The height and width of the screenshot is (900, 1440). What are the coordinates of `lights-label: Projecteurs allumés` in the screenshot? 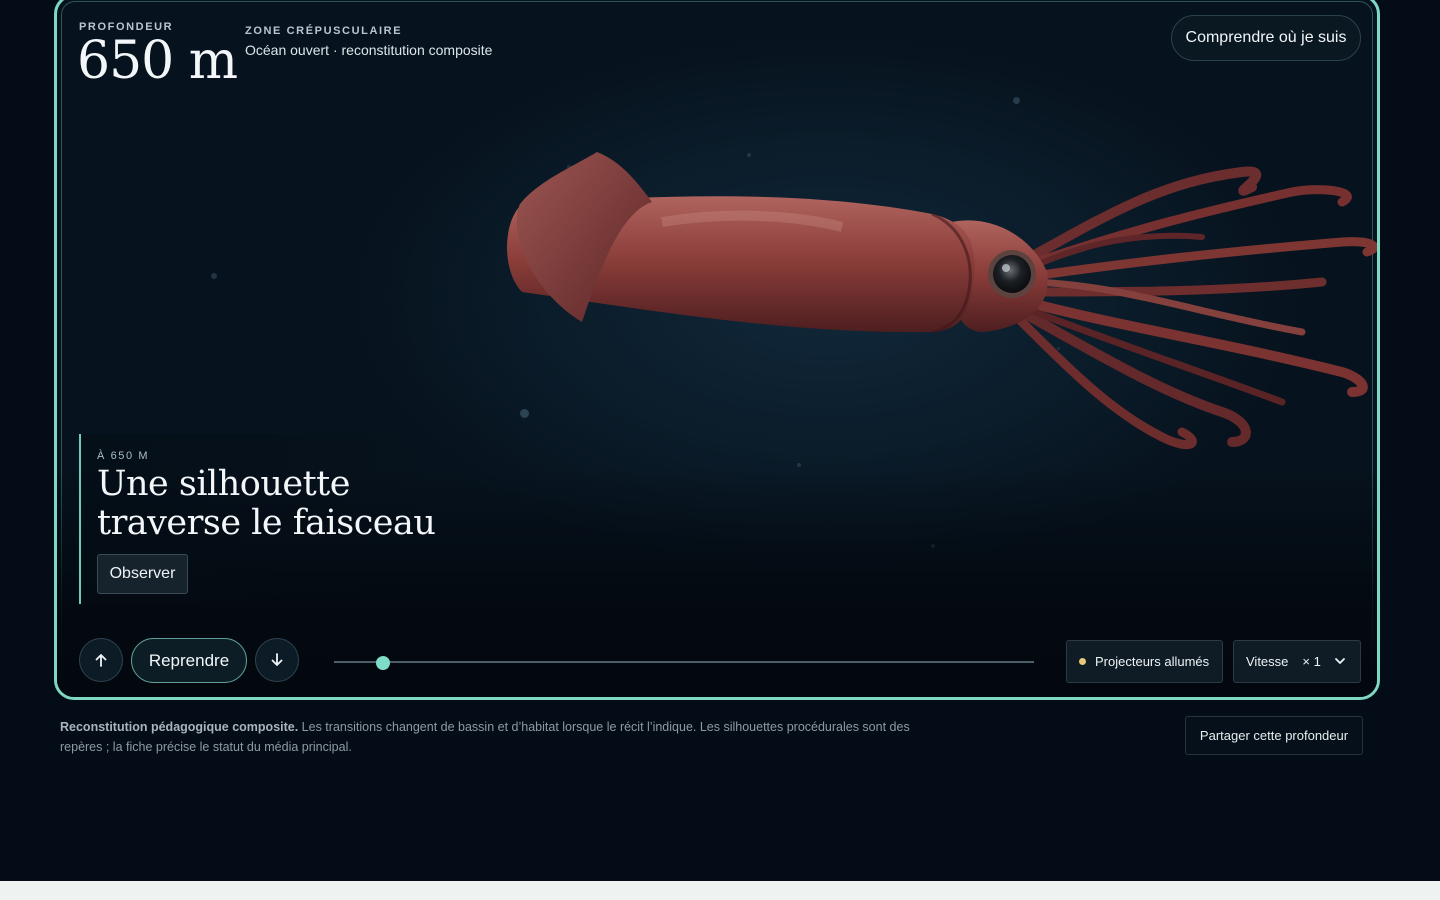 It's located at (1152, 661).